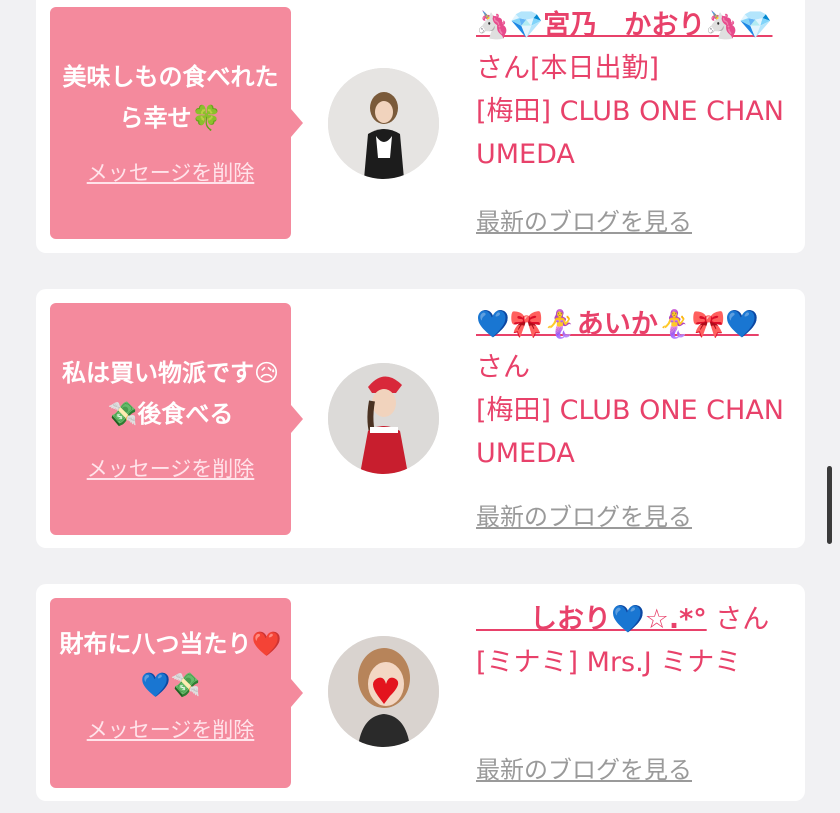 The width and height of the screenshot is (840, 813). Describe the element at coordinates (568, 68) in the screenshot. I see `honorific-text: さん[本日出勤]` at that location.